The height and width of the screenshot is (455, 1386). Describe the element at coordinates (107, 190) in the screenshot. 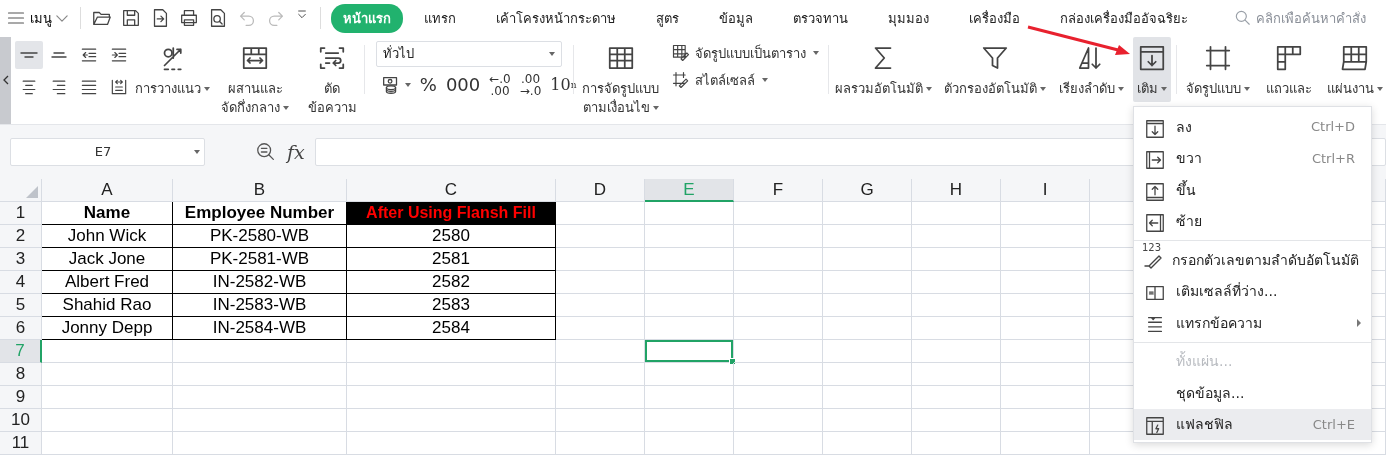

I see `column-header: A` at that location.